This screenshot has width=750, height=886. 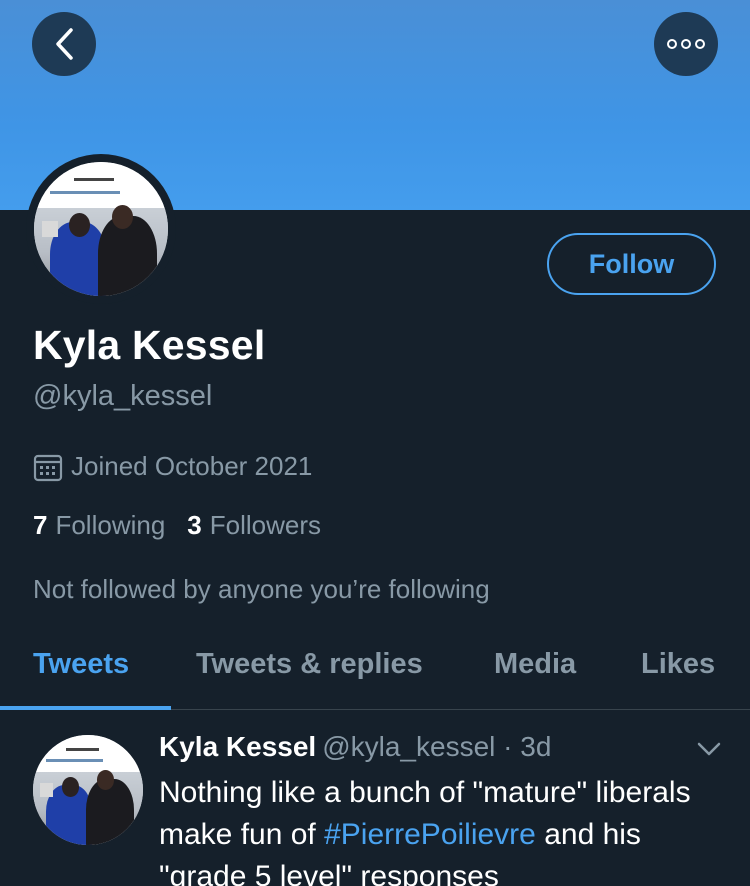 I want to click on tab-media: Media, so click(x=535, y=664).